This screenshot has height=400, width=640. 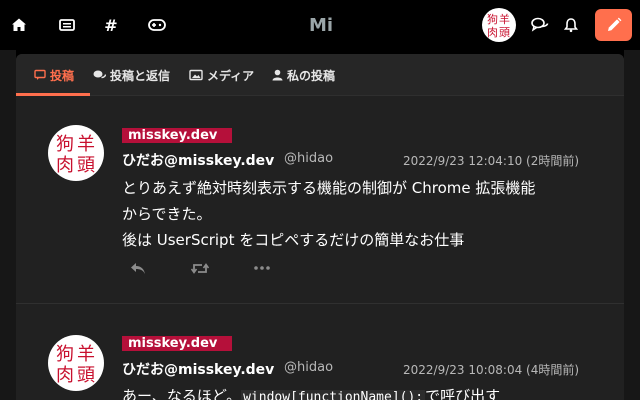 What do you see at coordinates (311, 75) in the screenshot?
I see `tab-label: 私の投稿` at bounding box center [311, 75].